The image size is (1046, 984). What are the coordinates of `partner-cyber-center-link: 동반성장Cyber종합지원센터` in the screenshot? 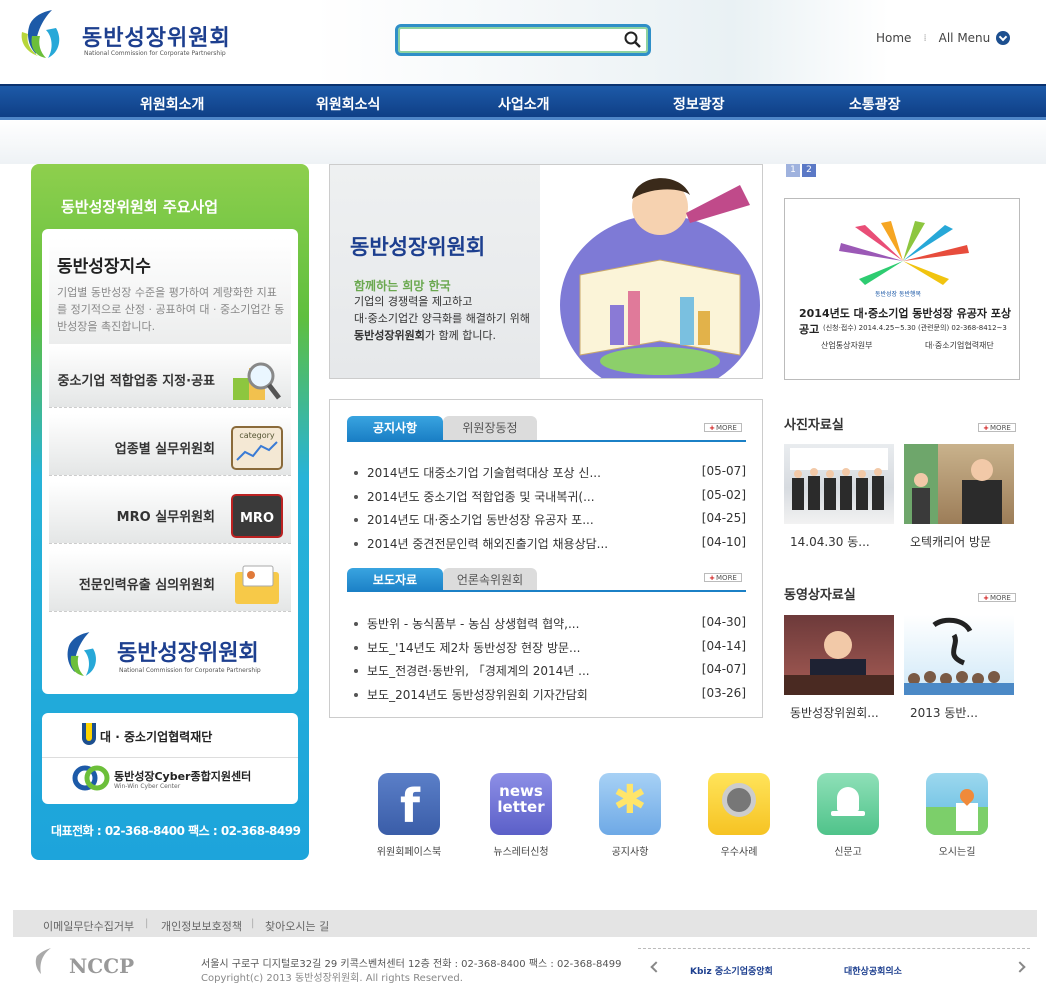 It's located at (182, 776).